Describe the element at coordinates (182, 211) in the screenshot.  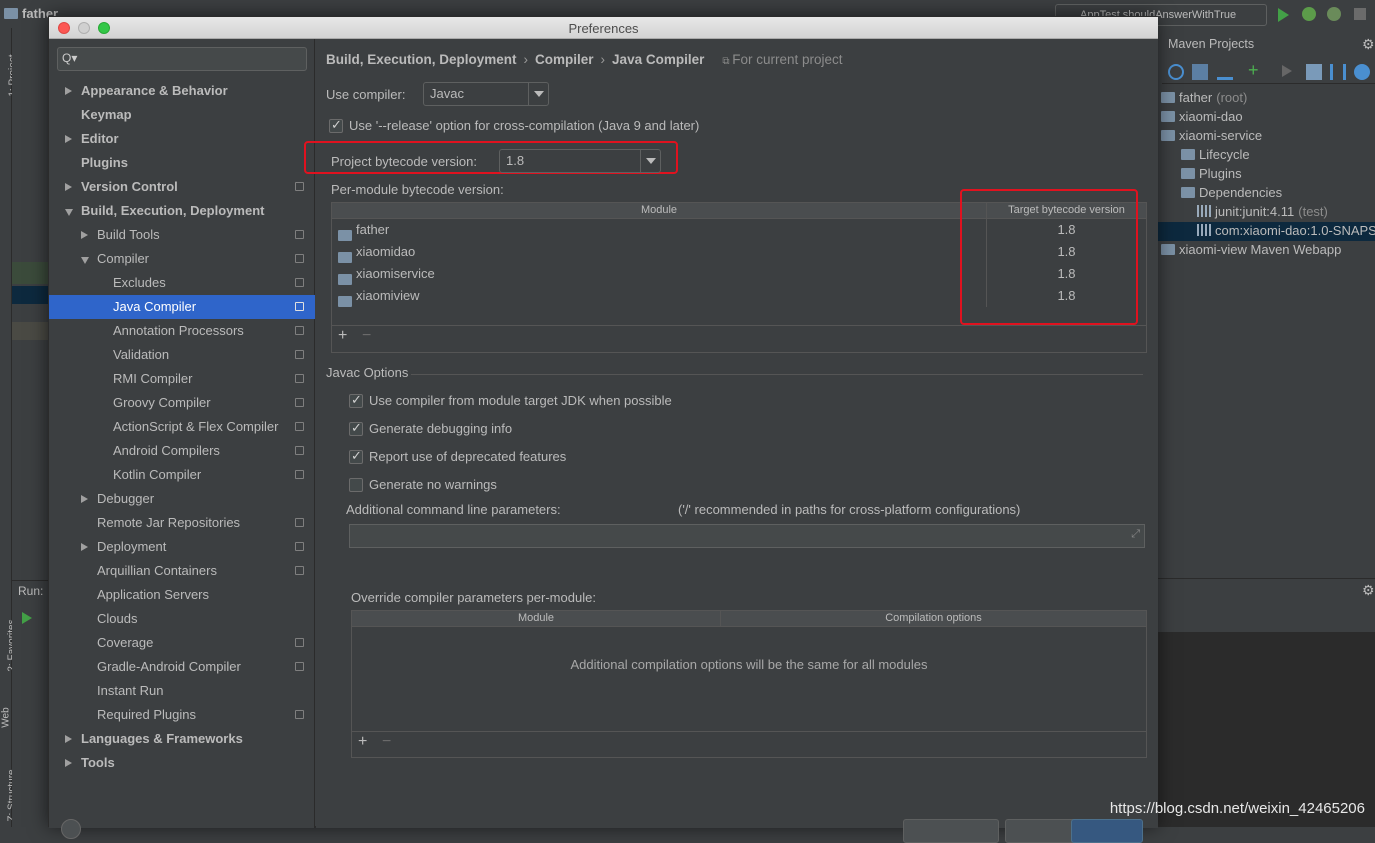
I see `sidebar-item-build-execution-deployment: Build, Execution, Deployment` at that location.